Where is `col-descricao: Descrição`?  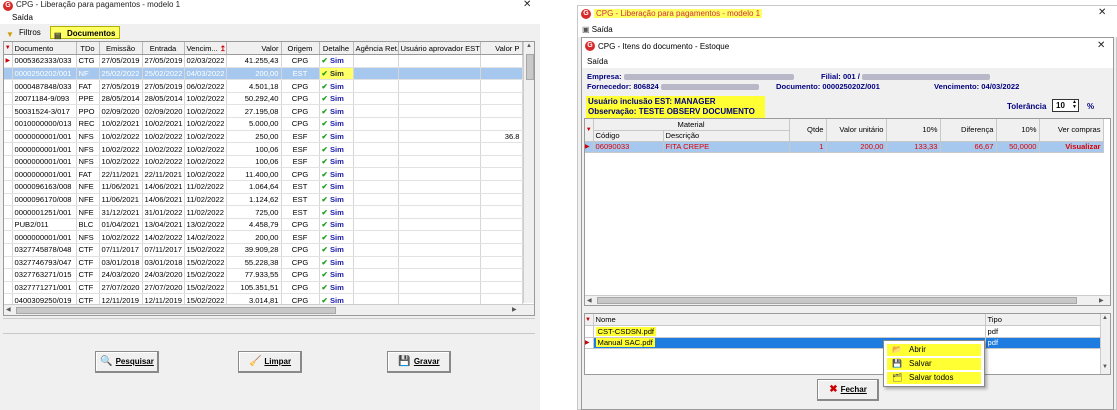
col-descricao: Descrição is located at coordinates (726, 136).